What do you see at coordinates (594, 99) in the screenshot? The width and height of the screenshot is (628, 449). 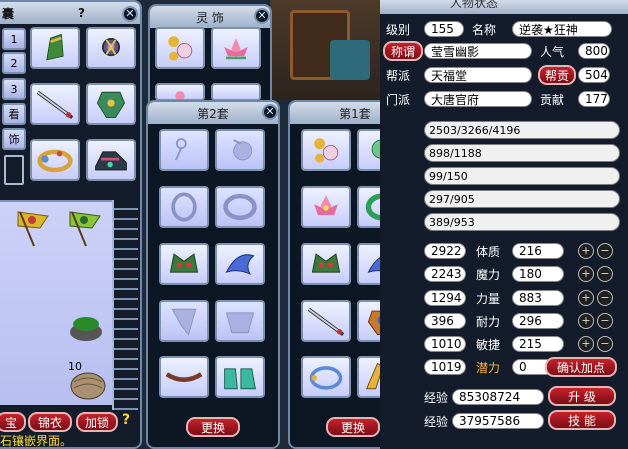 I see `contribution-value: 177` at bounding box center [594, 99].